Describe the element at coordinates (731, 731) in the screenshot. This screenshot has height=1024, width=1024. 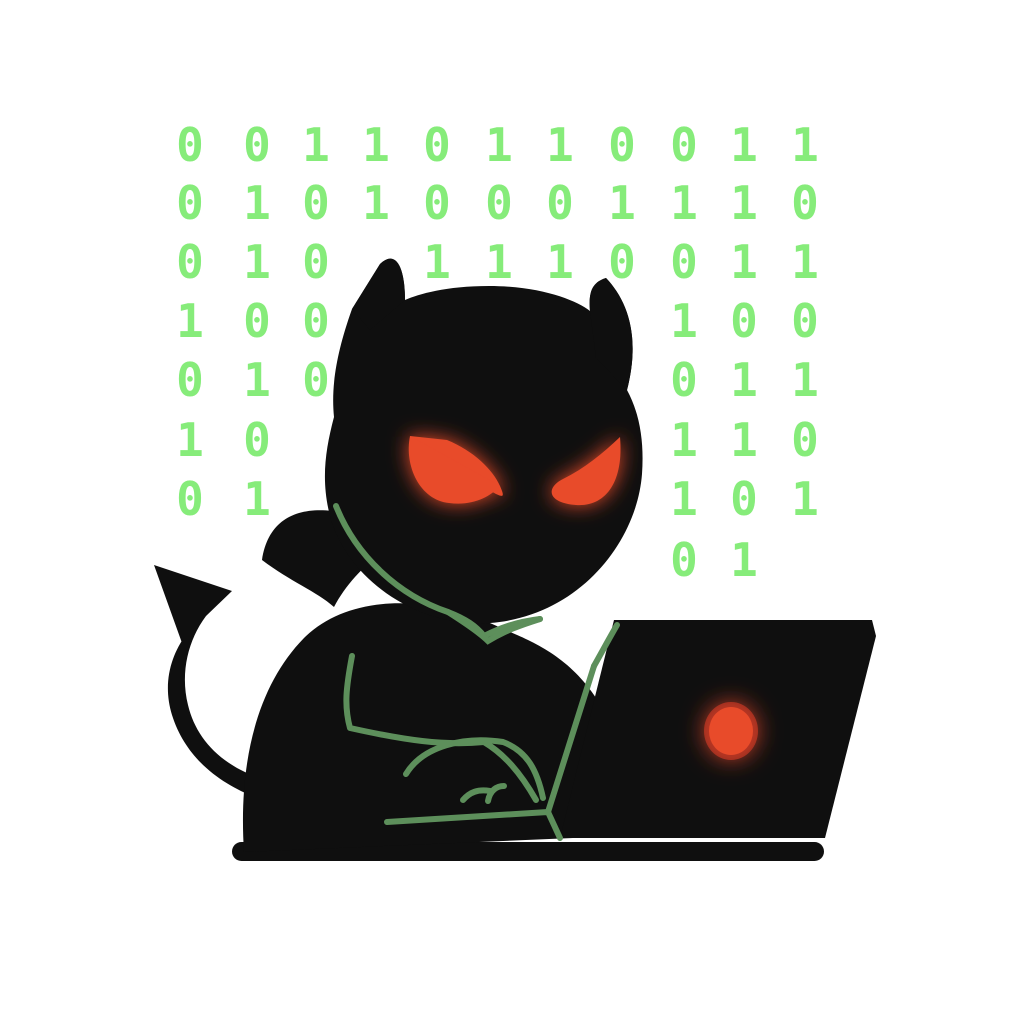
I see `laptop-logo-icon` at that location.